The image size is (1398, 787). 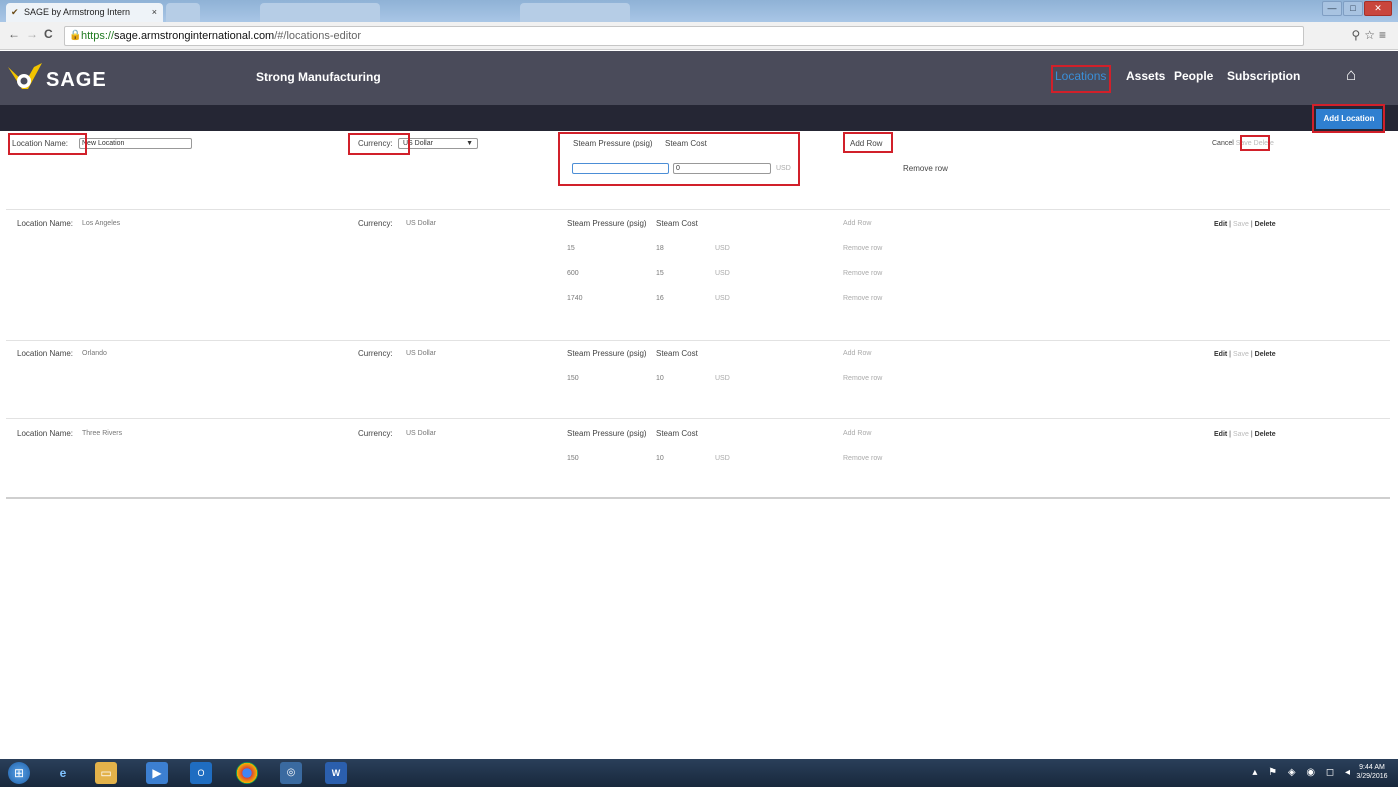 What do you see at coordinates (1081, 79) in the screenshot?
I see `highlight-locations-nav` at bounding box center [1081, 79].